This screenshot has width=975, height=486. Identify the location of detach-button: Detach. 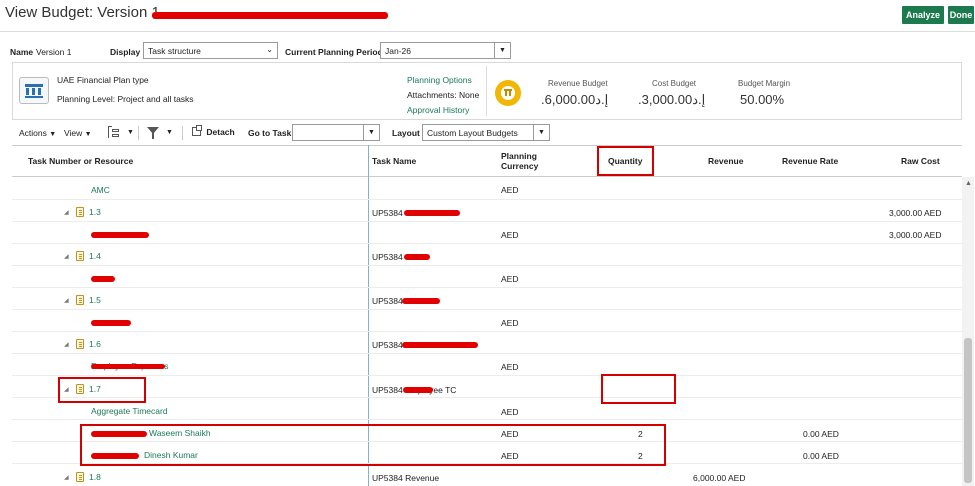
(213, 131).